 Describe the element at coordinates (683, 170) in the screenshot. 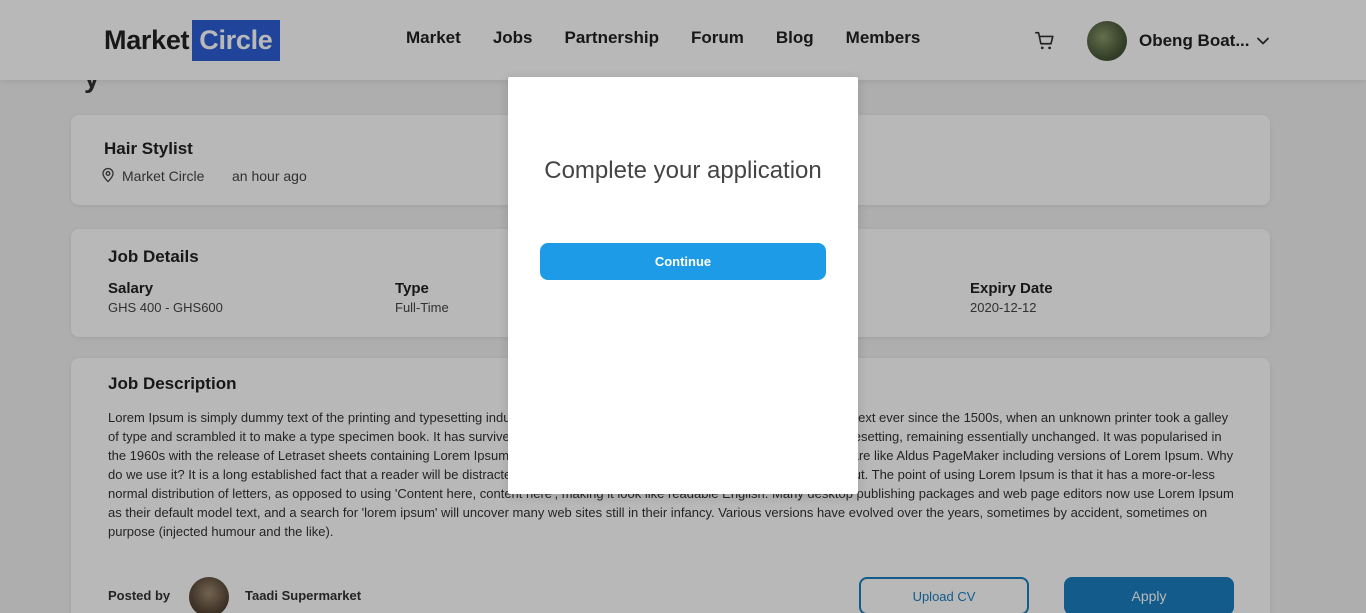

I see `modal-title: Complete your application` at that location.